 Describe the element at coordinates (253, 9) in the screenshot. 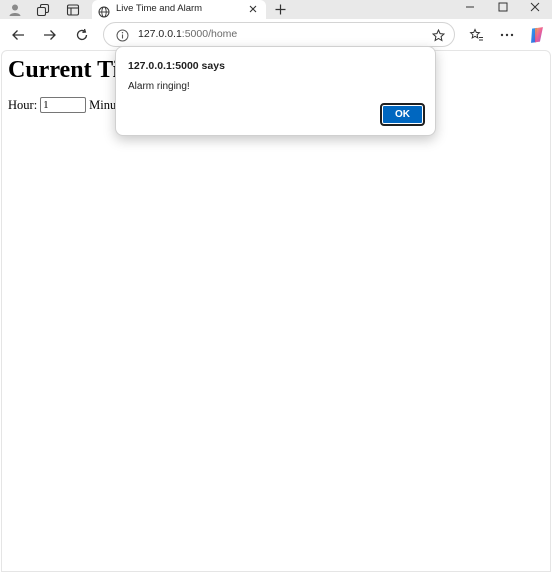

I see `close-tab-icon` at that location.